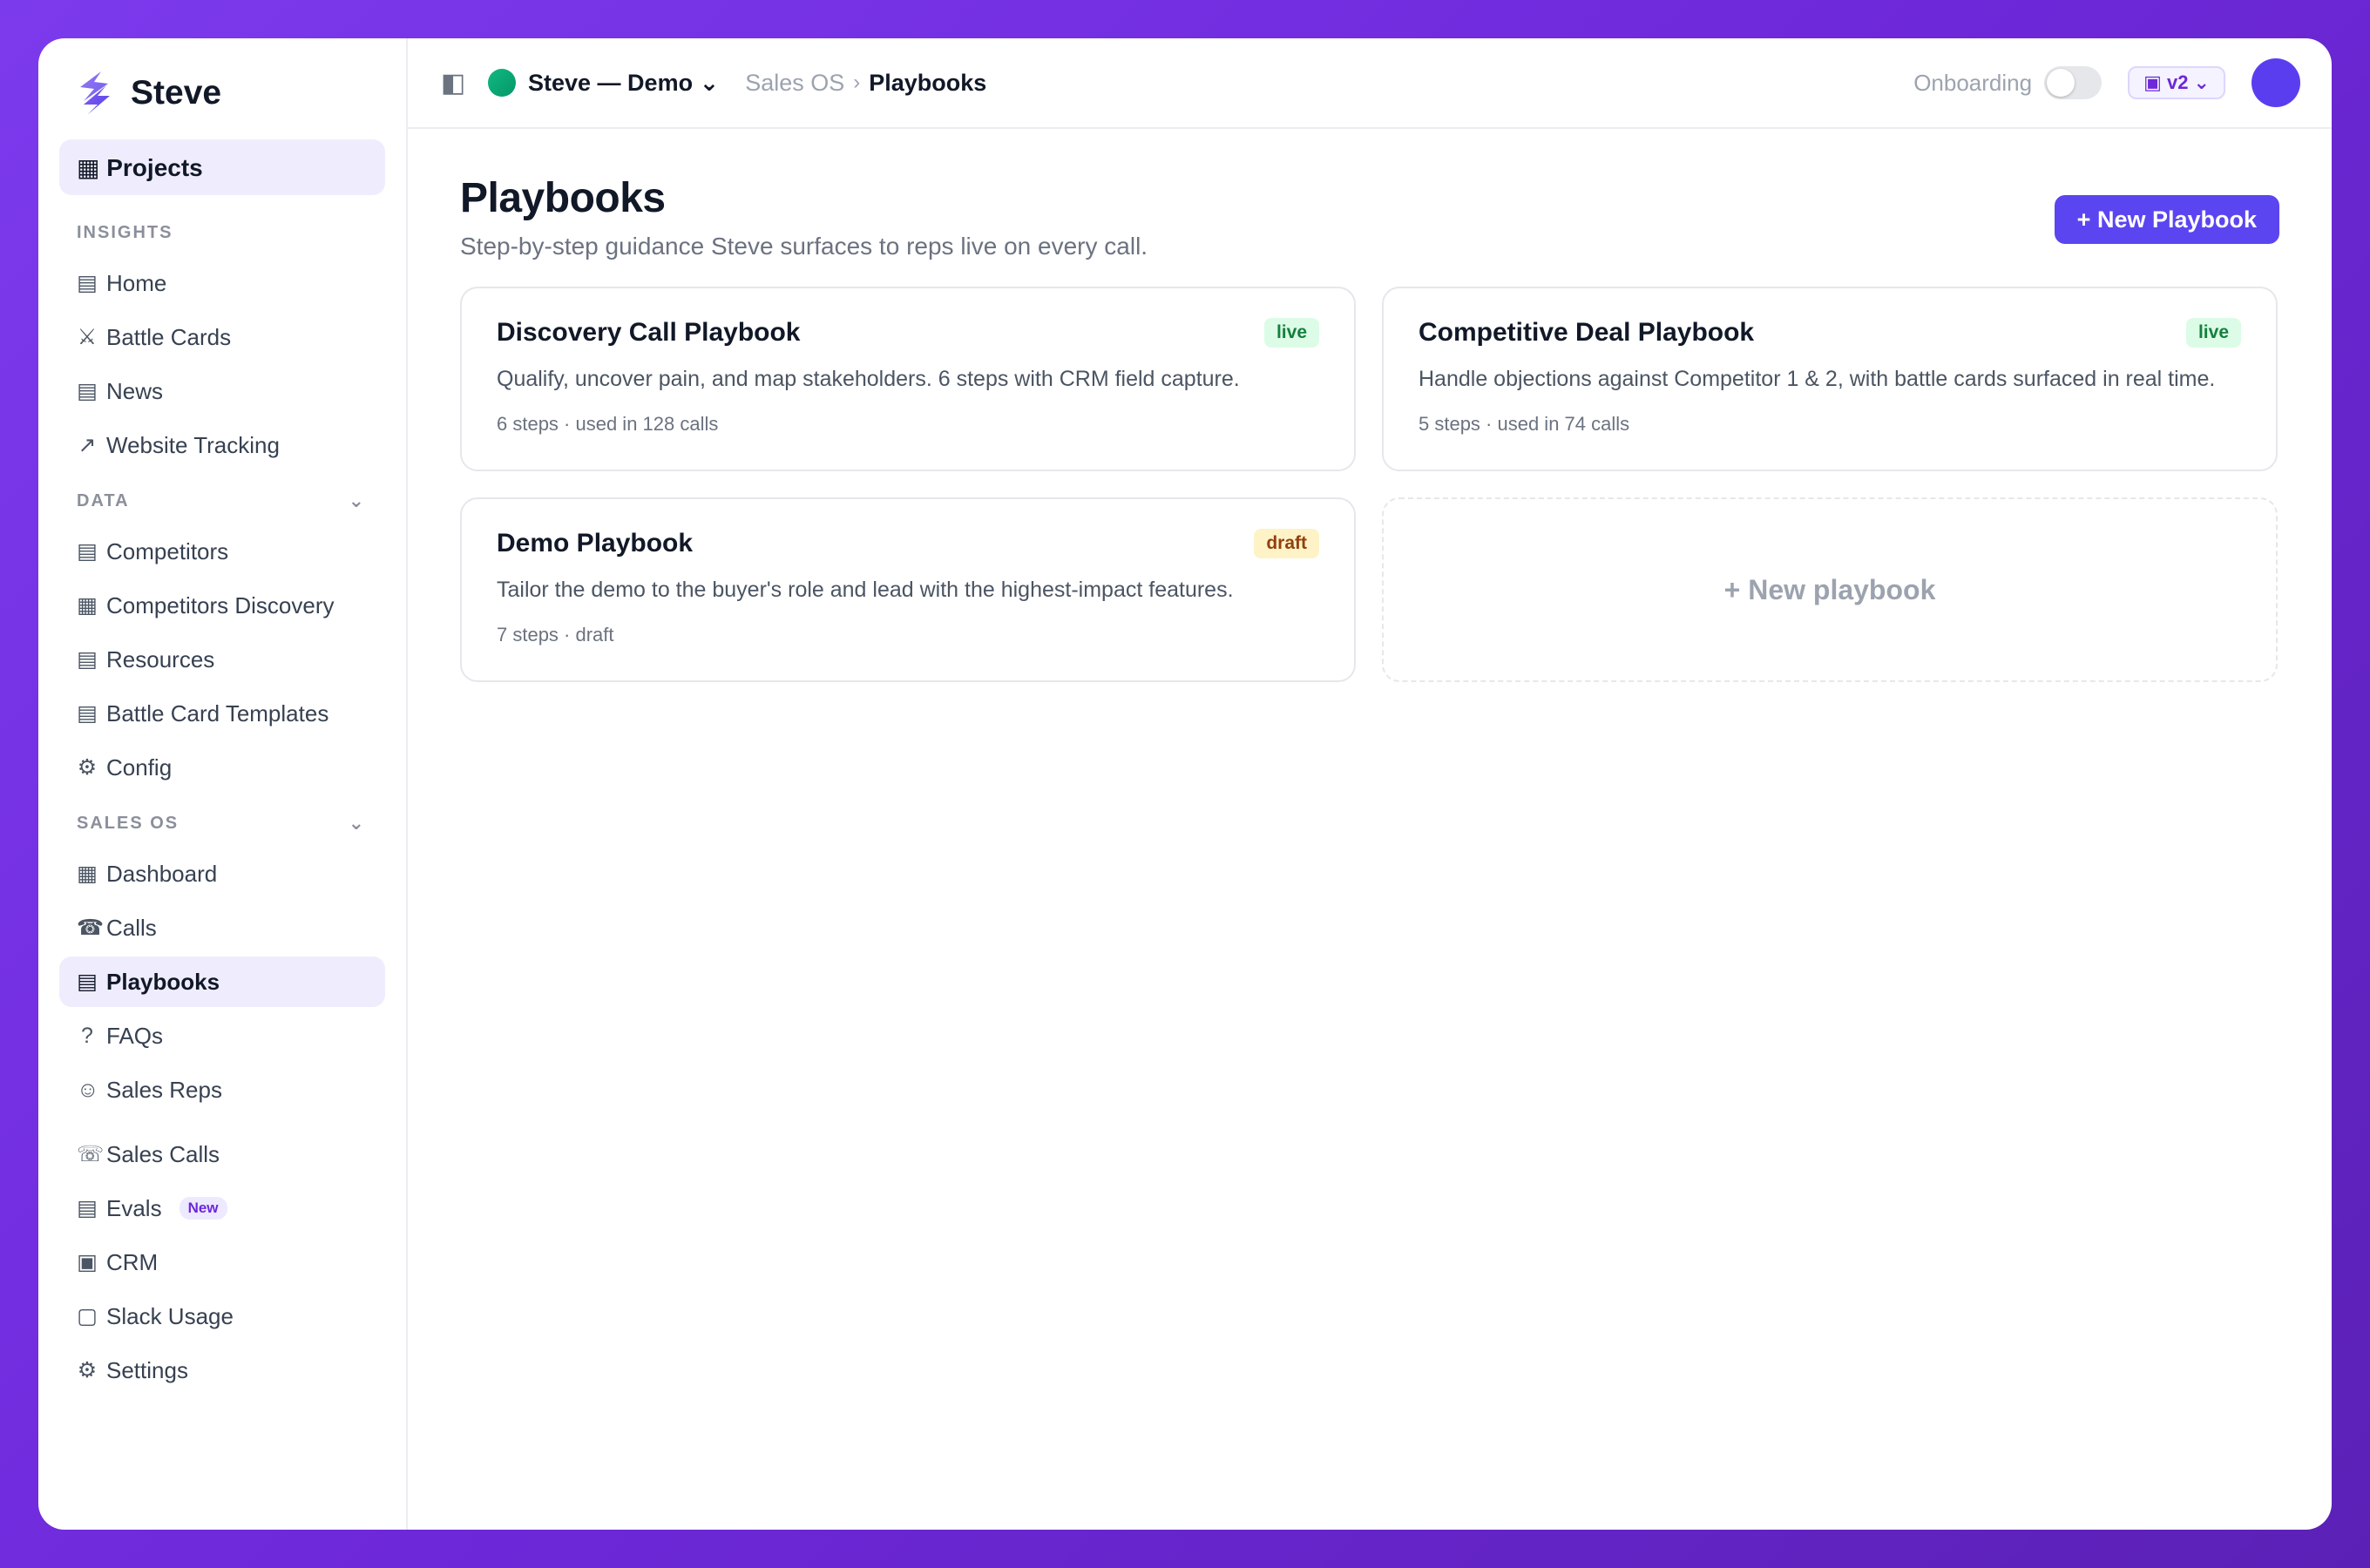 The image size is (2370, 1568). What do you see at coordinates (87, 605) in the screenshot?
I see `grid-icon: ▦` at bounding box center [87, 605].